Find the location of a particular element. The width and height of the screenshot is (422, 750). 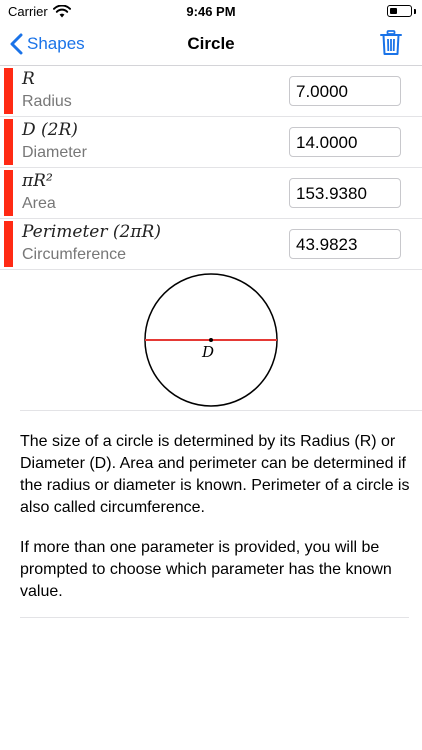

parameter-name: Radius is located at coordinates (47, 101).